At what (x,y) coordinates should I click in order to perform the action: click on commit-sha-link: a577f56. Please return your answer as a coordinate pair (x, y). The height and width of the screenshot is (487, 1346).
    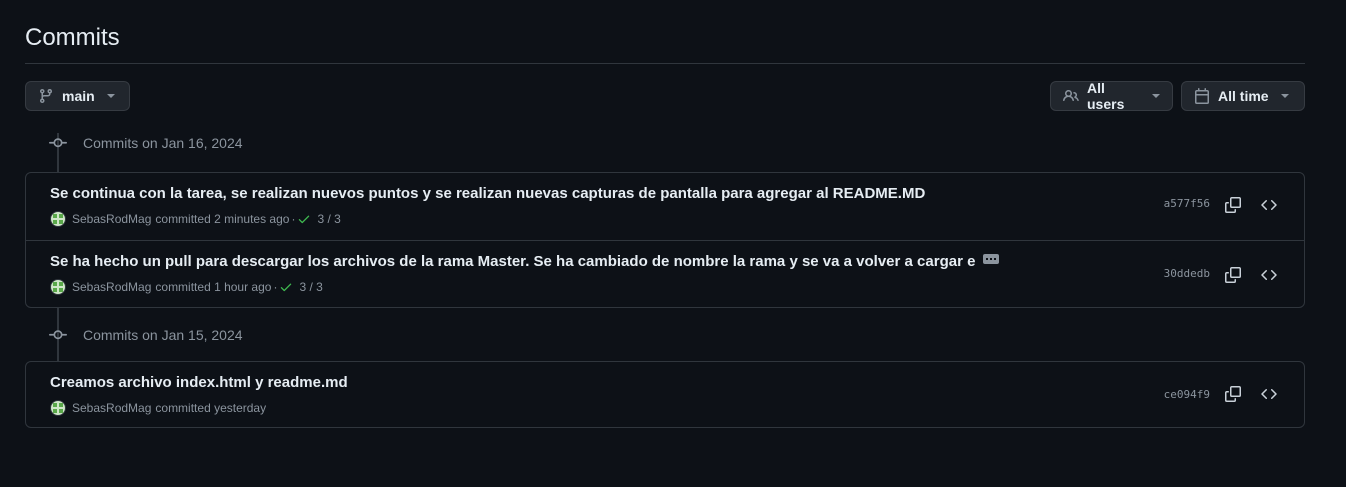
    Looking at the image, I should click on (1187, 203).